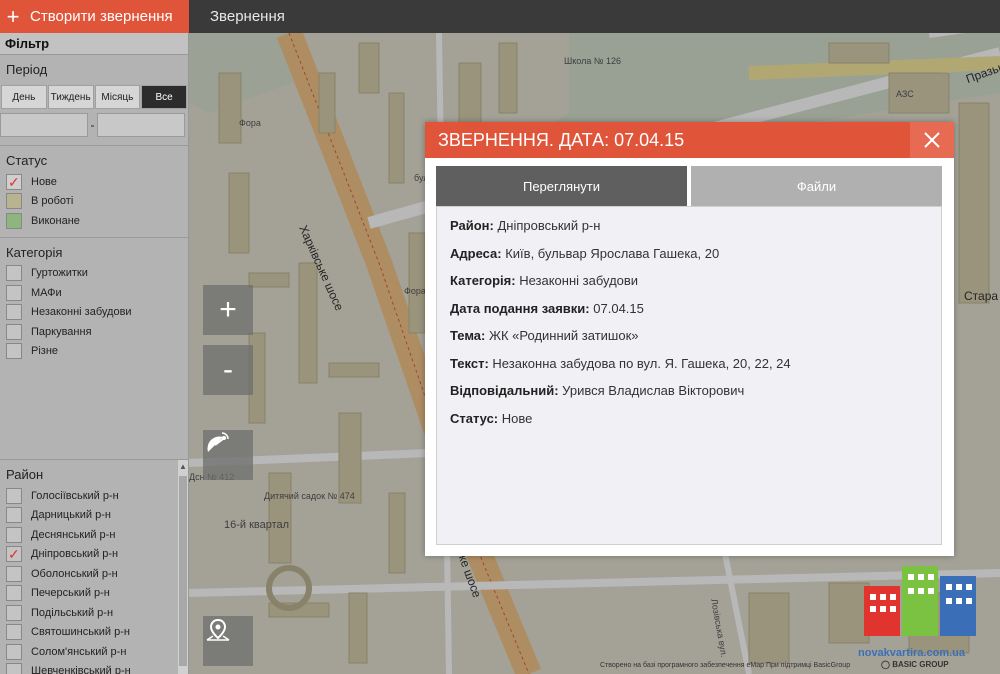 The height and width of the screenshot is (674, 1000). I want to click on period-month-button: Місяць, so click(117, 97).